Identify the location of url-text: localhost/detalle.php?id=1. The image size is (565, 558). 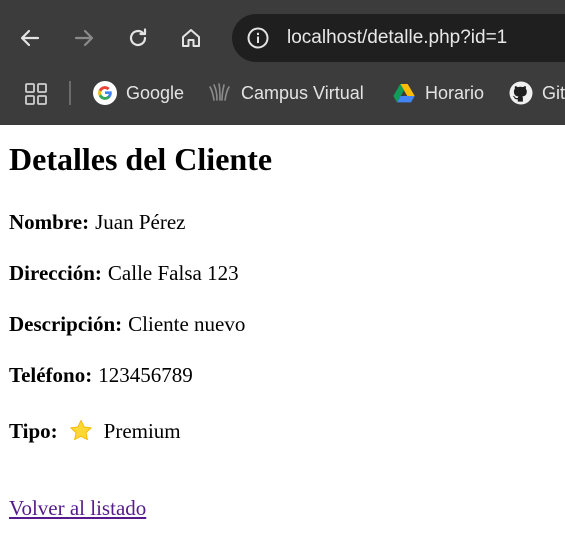
(397, 38).